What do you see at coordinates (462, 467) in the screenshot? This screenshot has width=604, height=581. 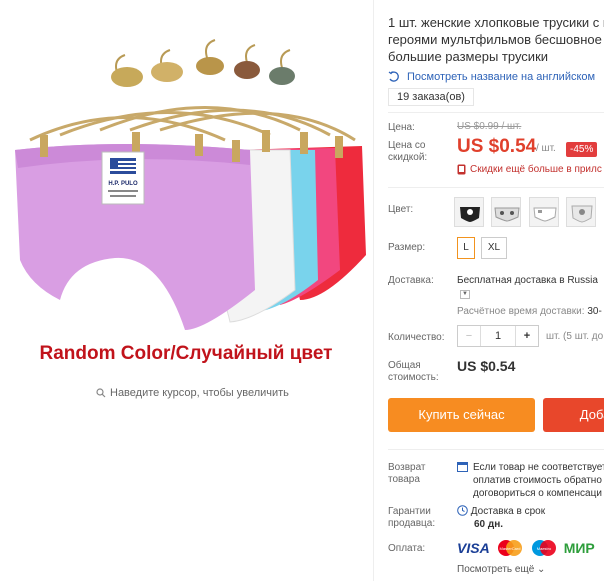 I see `calendar-icon` at bounding box center [462, 467].